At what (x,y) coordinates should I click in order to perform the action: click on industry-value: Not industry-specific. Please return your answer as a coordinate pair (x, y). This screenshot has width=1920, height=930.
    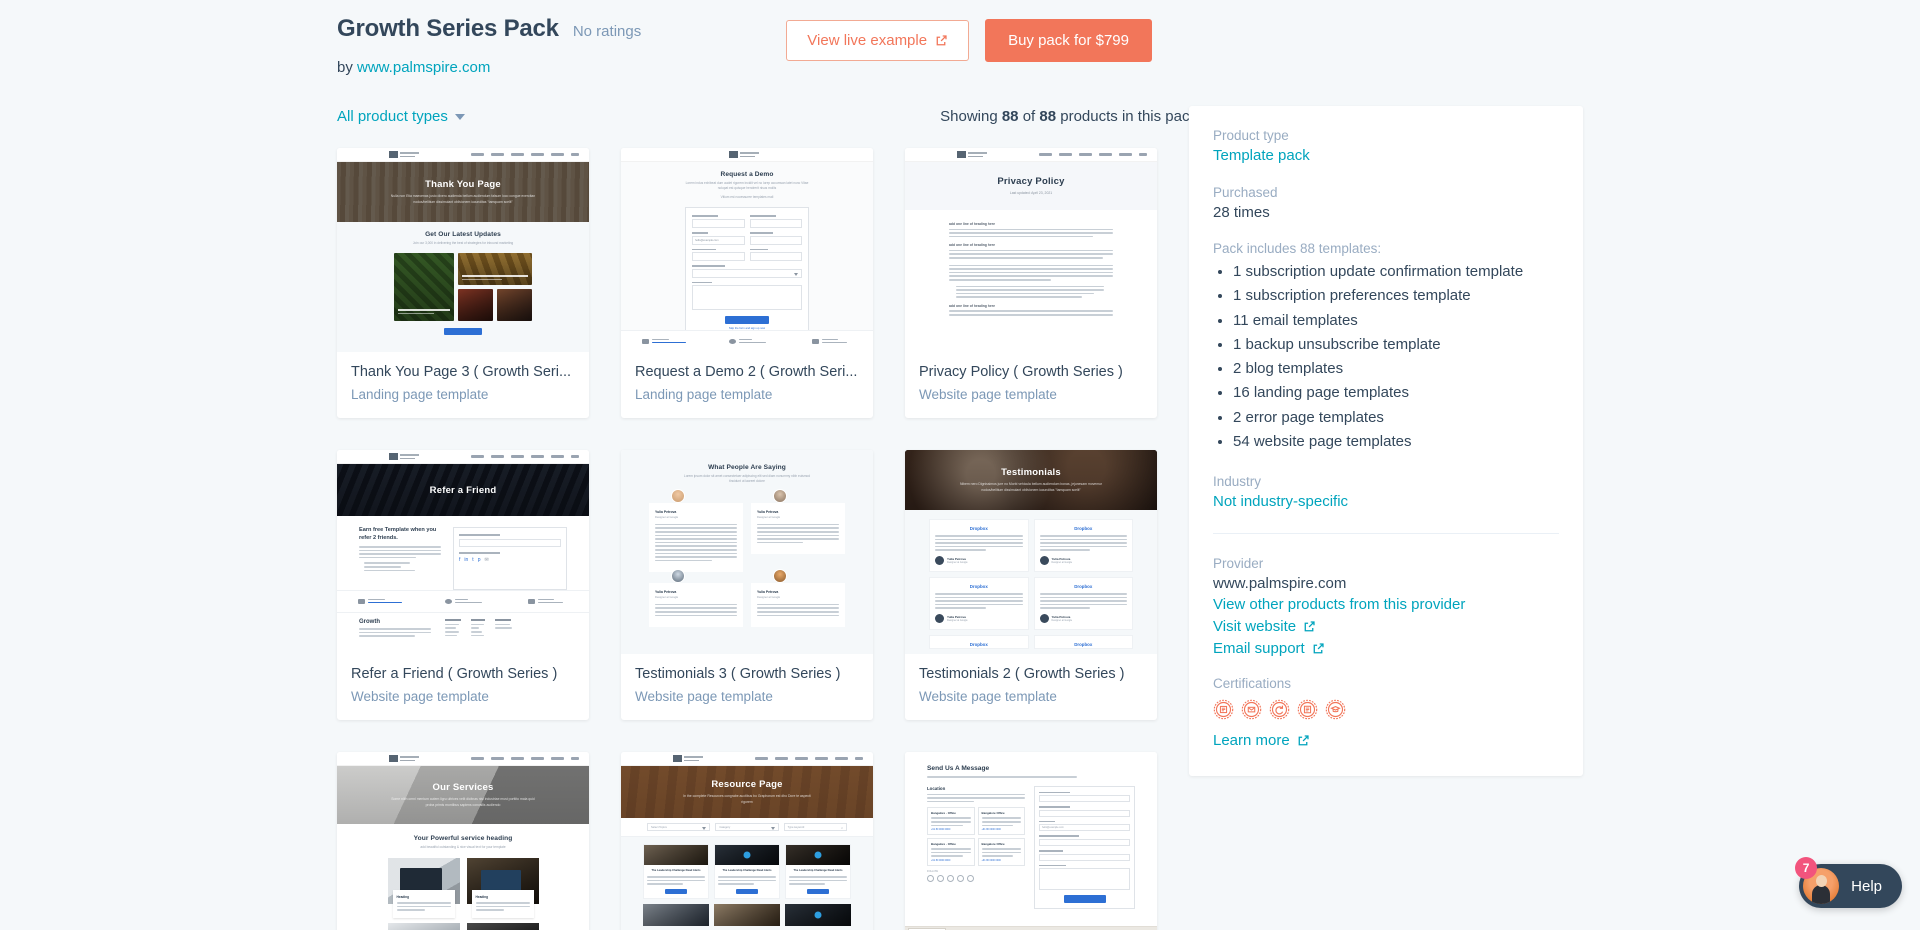
    Looking at the image, I should click on (1280, 501).